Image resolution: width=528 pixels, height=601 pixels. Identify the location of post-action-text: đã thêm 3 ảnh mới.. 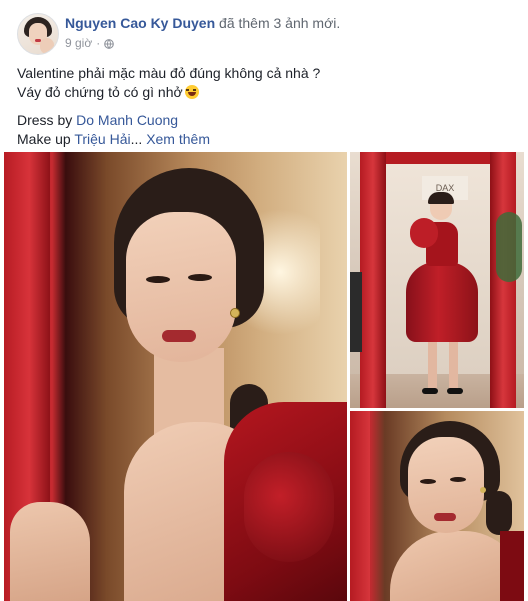
(280, 23).